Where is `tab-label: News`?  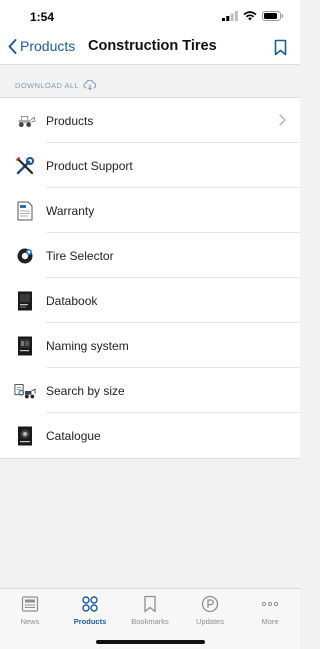 tab-label: News is located at coordinates (30, 621).